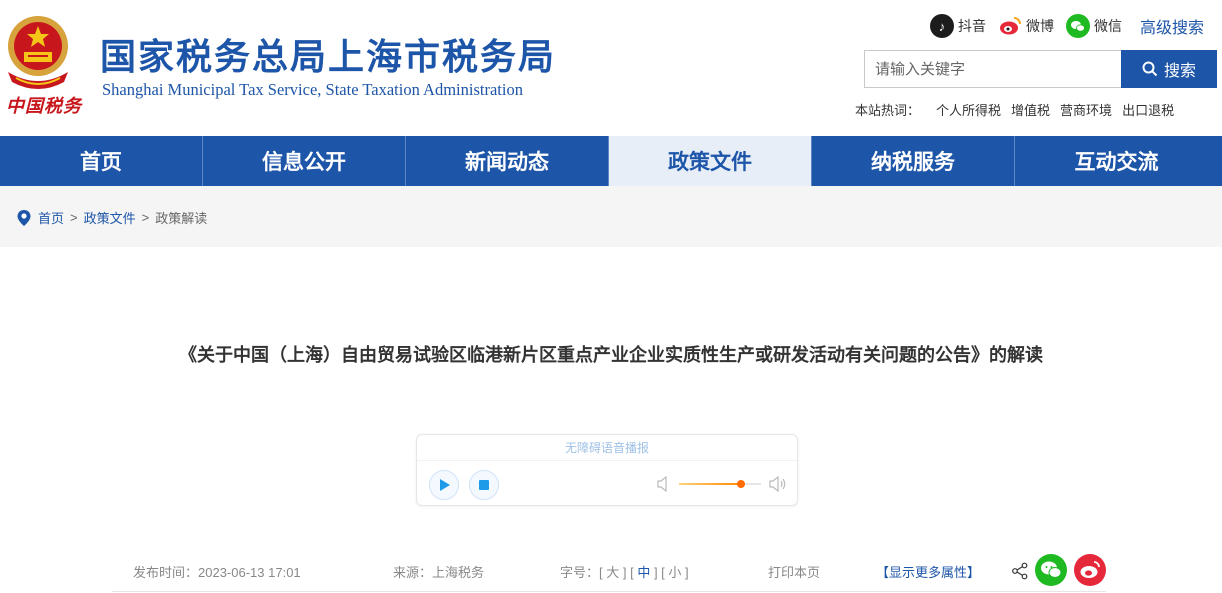  What do you see at coordinates (1179, 70) in the screenshot?
I see `search-button-label: 搜索` at bounding box center [1179, 70].